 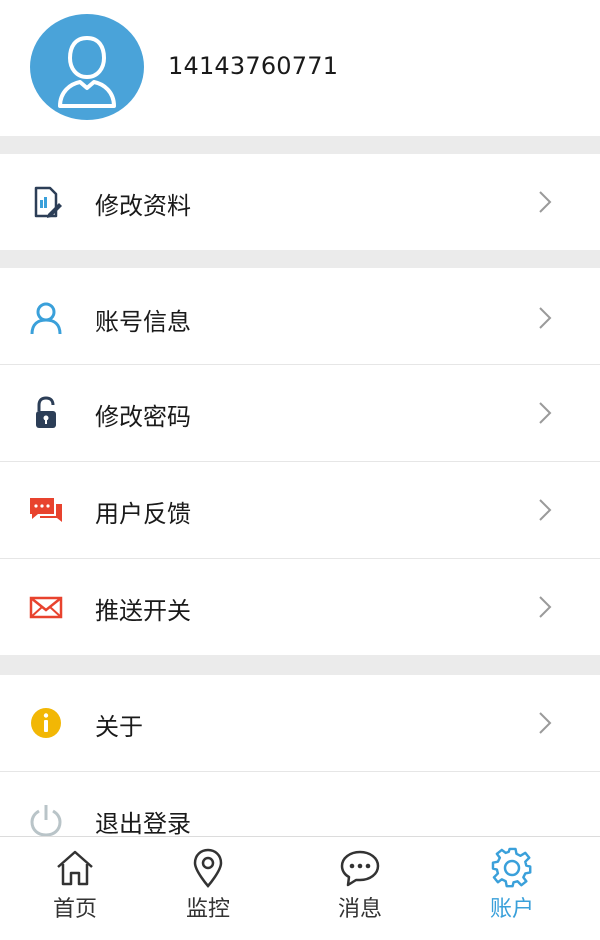 What do you see at coordinates (46, 318) in the screenshot?
I see `user-icon` at bounding box center [46, 318].